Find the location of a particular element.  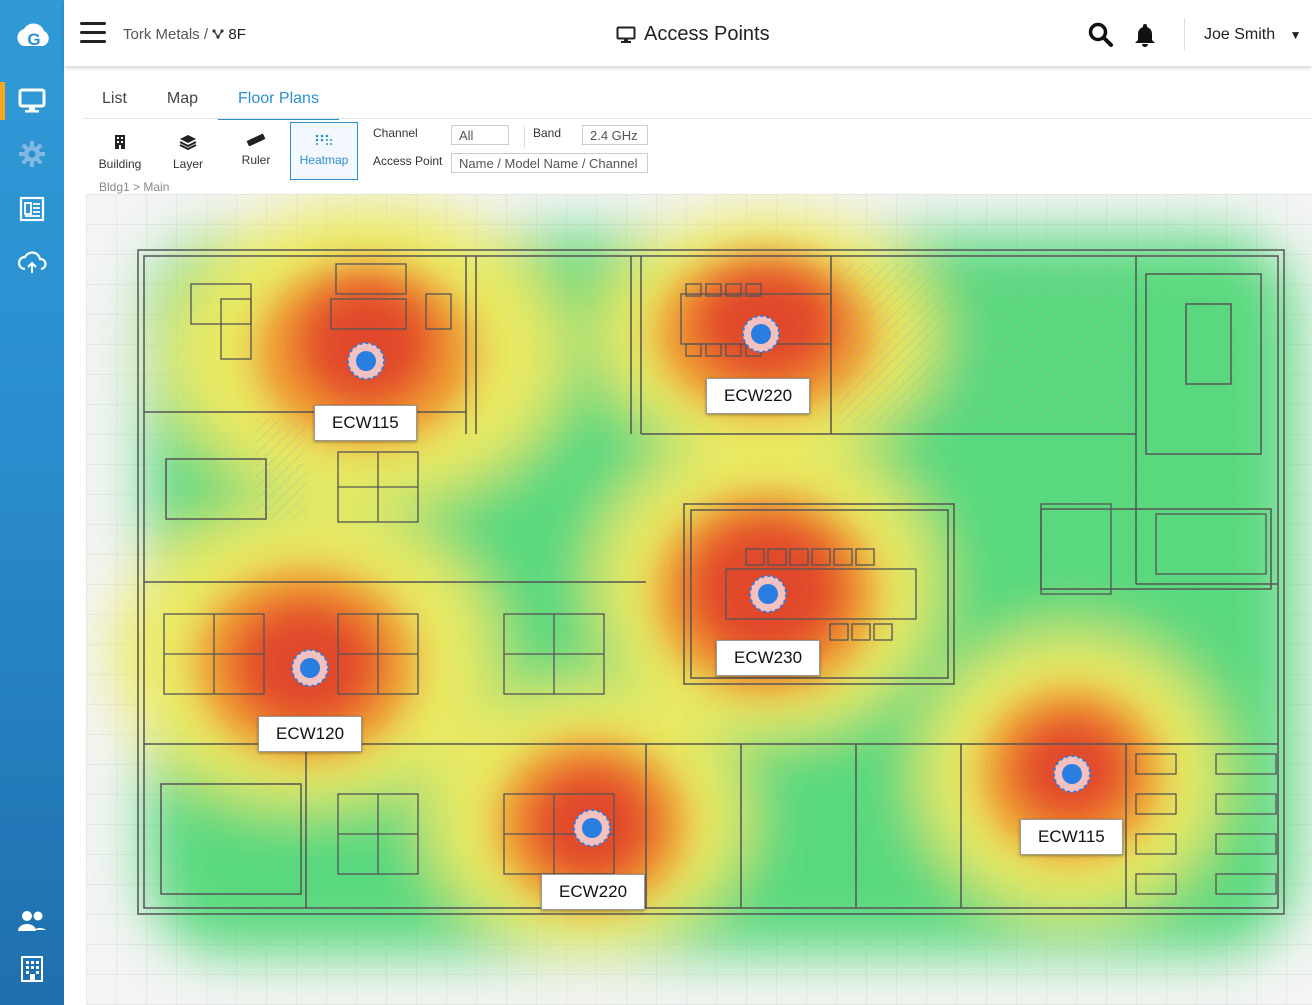

tab-floor-plans: Floor Plans is located at coordinates (278, 104).